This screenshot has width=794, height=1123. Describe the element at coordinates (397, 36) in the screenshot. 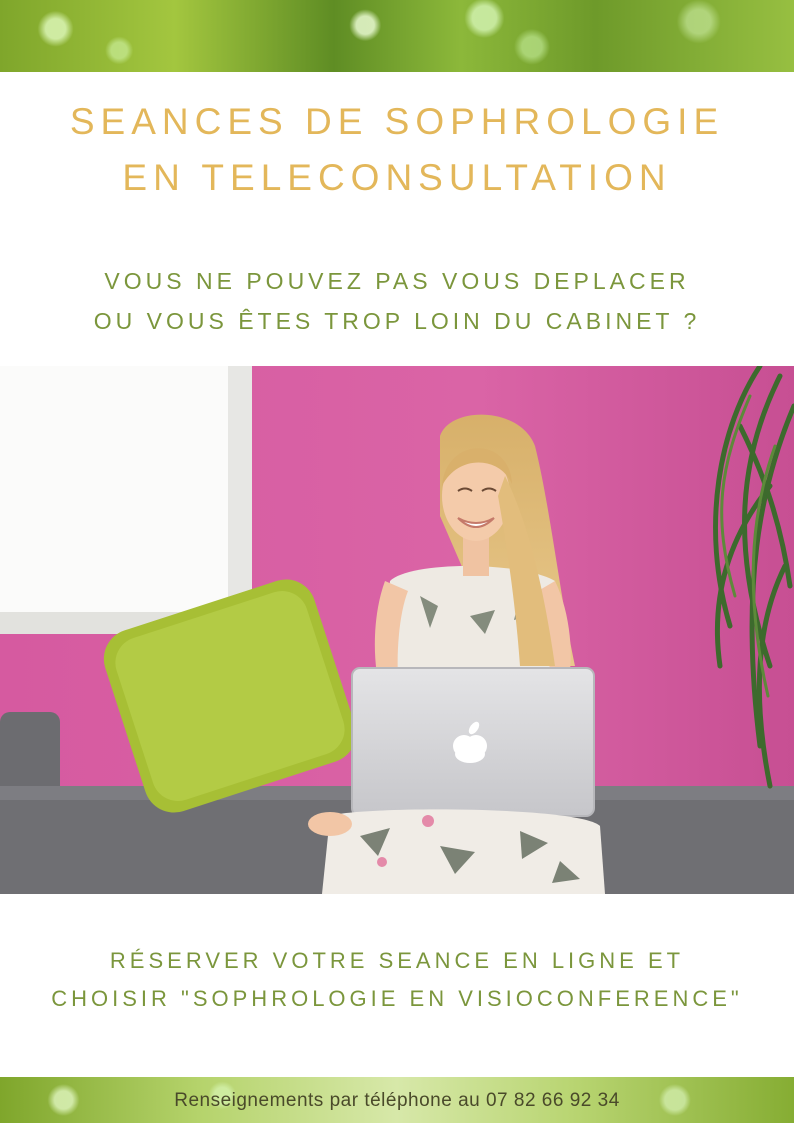

I see `top-foliage-banner` at that location.